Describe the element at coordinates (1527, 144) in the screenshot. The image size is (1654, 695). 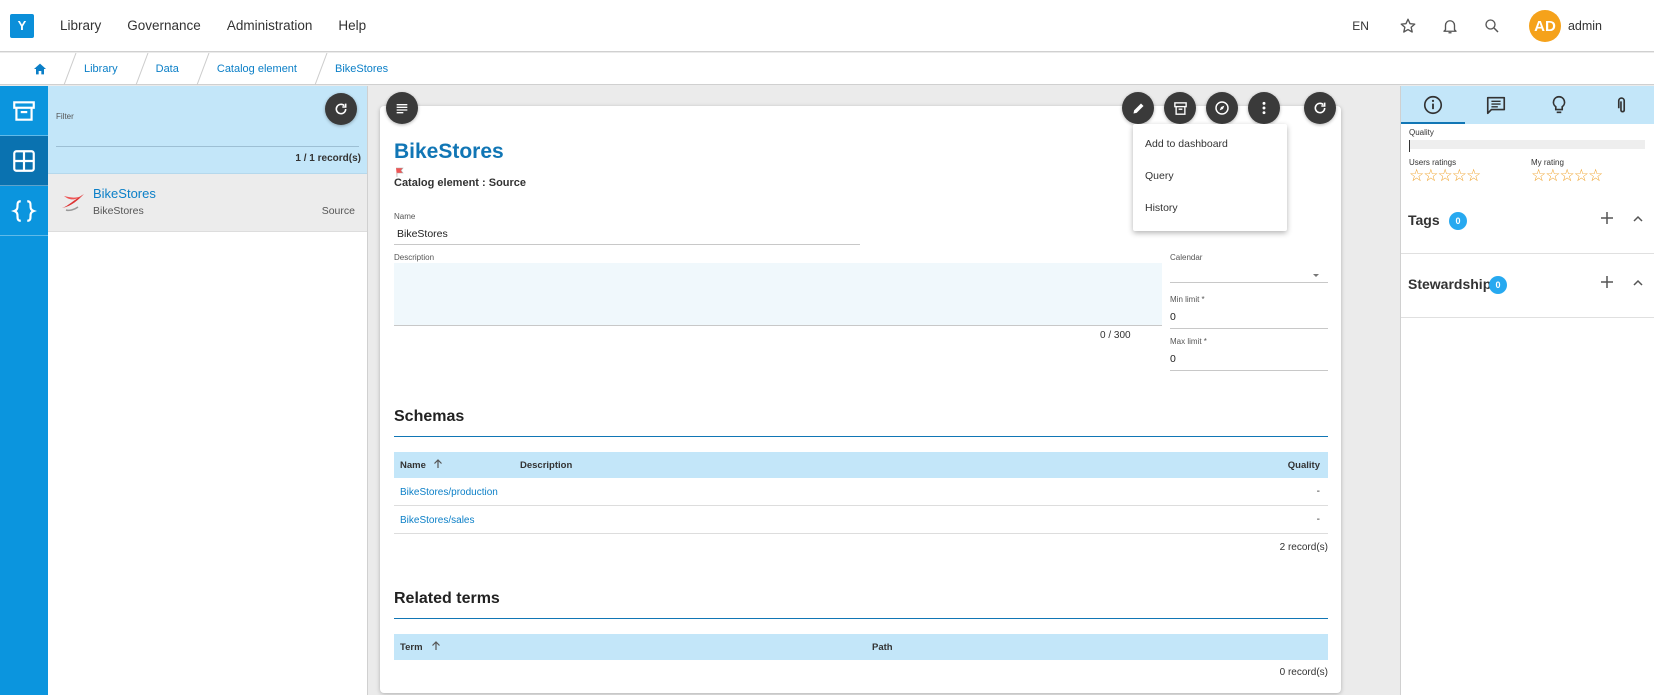
I see `quality-bar` at that location.